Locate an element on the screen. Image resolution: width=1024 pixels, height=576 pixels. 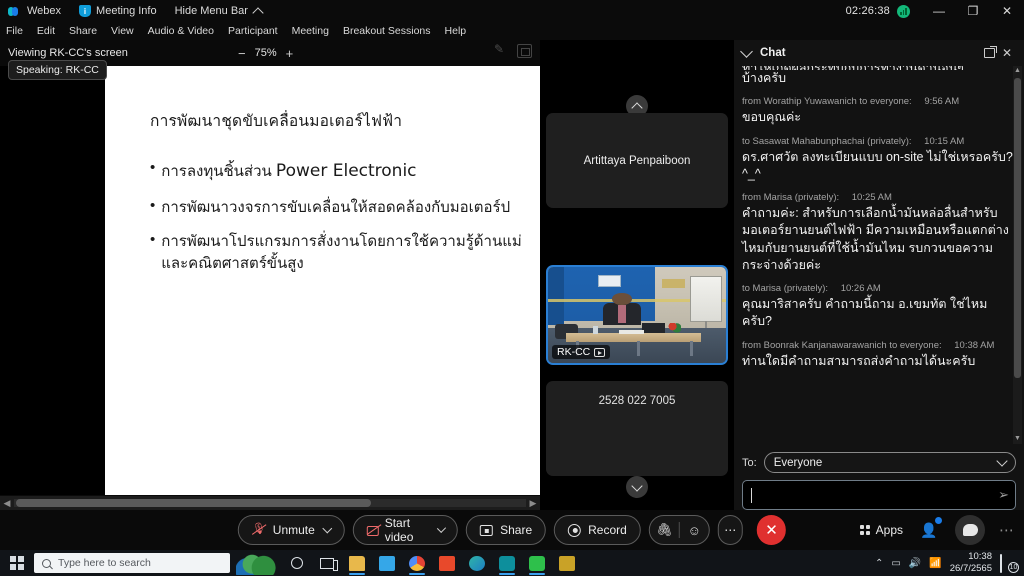
windows-logo-icon is located at coordinates (17, 563).